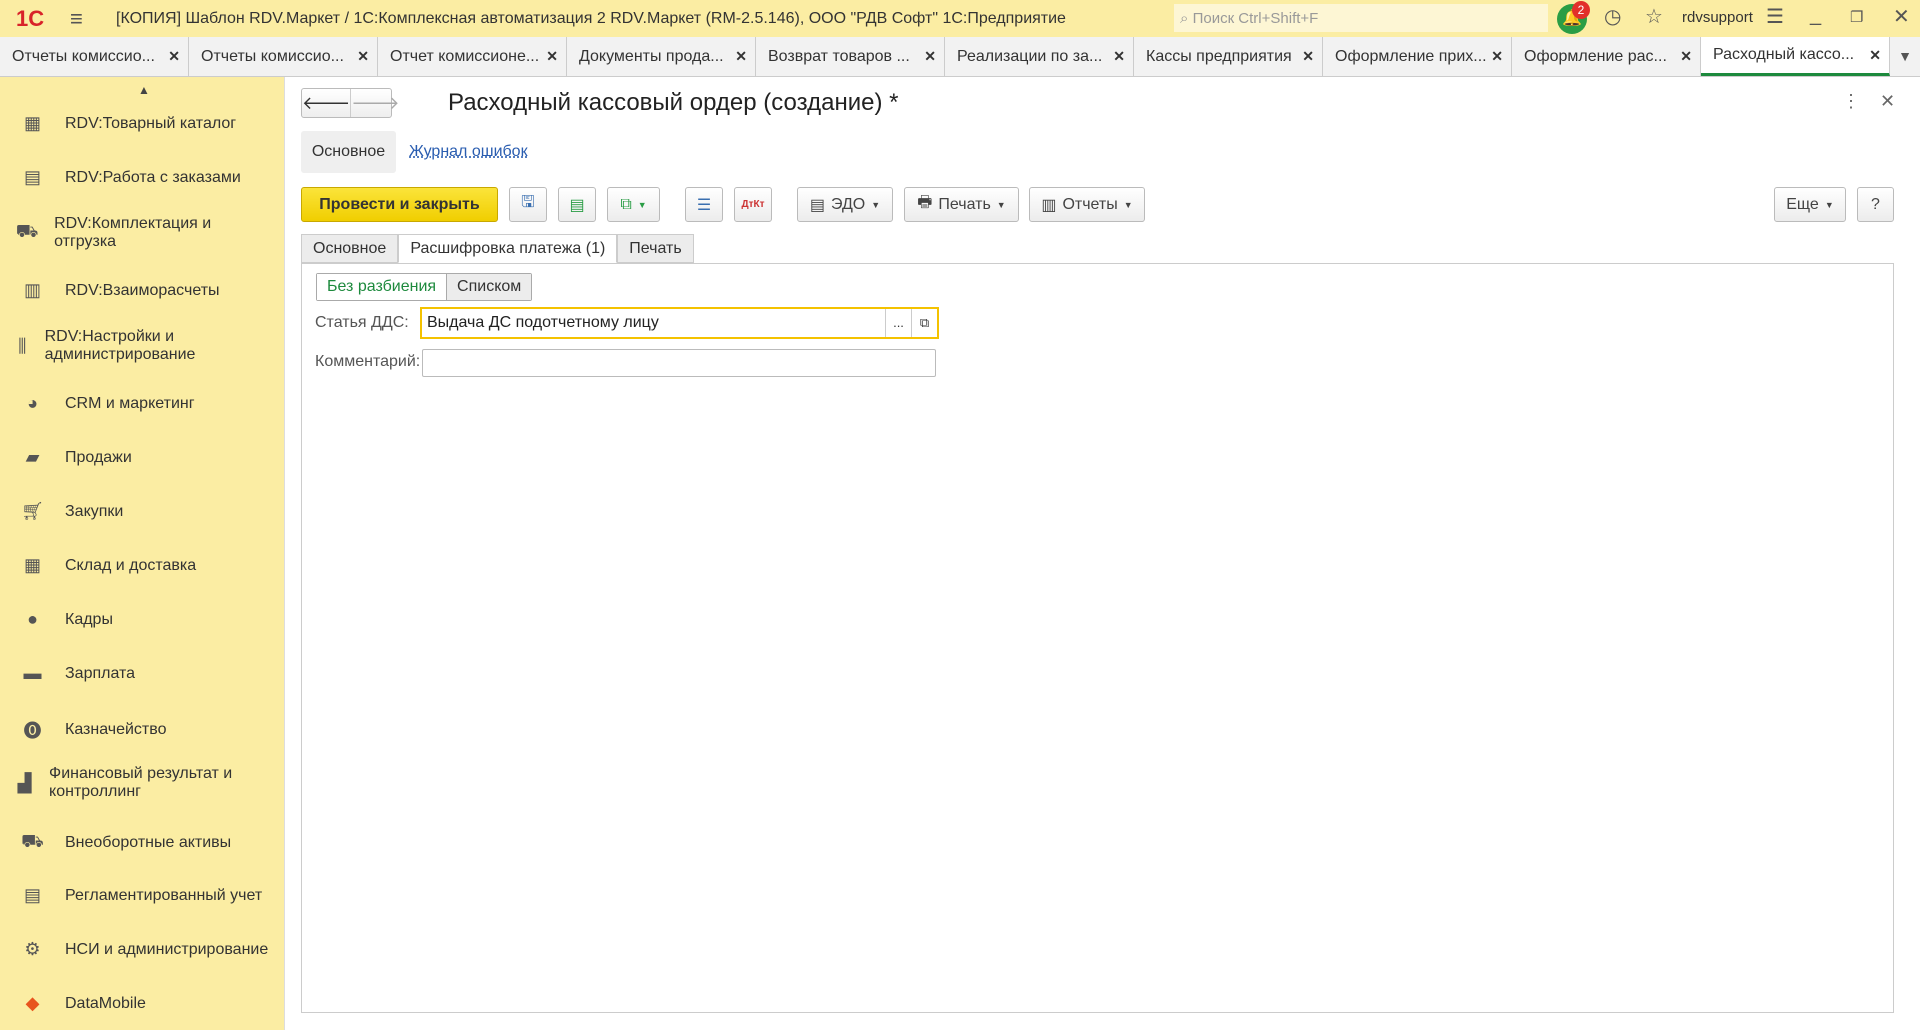 The height and width of the screenshot is (1030, 1920). I want to click on back-arrow-icon: 🡐, so click(327, 103).